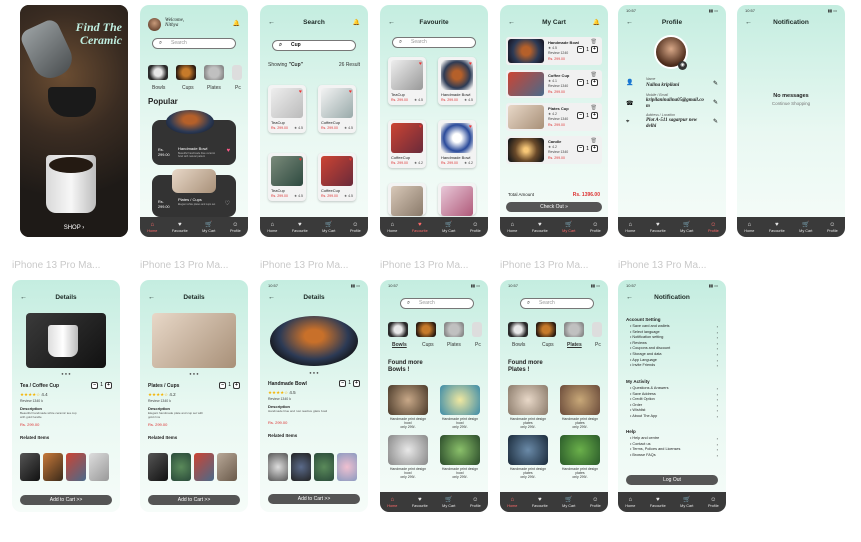  I want to click on settings-item: • Coupons and discount ›, so click(674, 348).